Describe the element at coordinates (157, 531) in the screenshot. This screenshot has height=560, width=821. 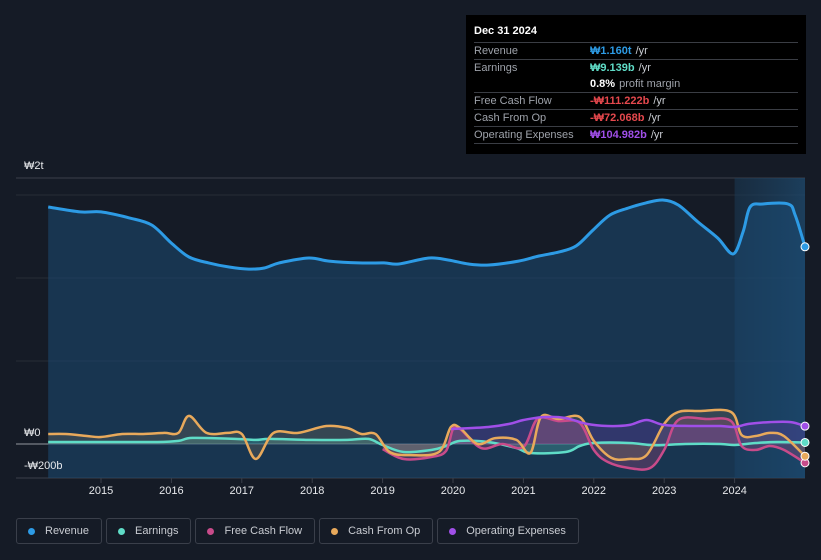
I see `legend-label: Earnings` at that location.